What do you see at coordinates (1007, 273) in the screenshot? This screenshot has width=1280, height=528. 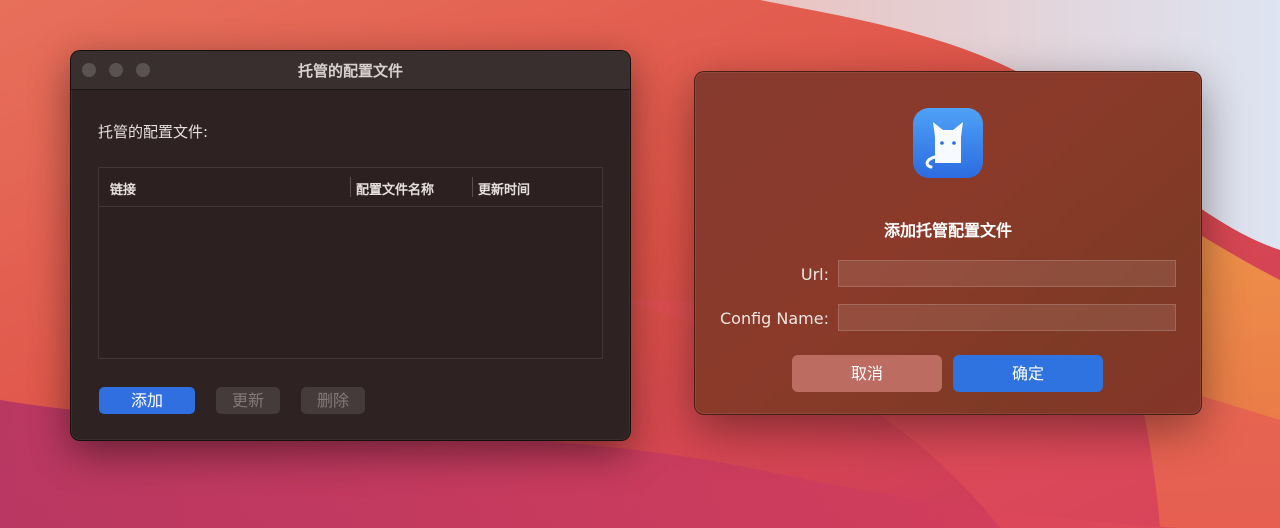 I see `url-input` at bounding box center [1007, 273].